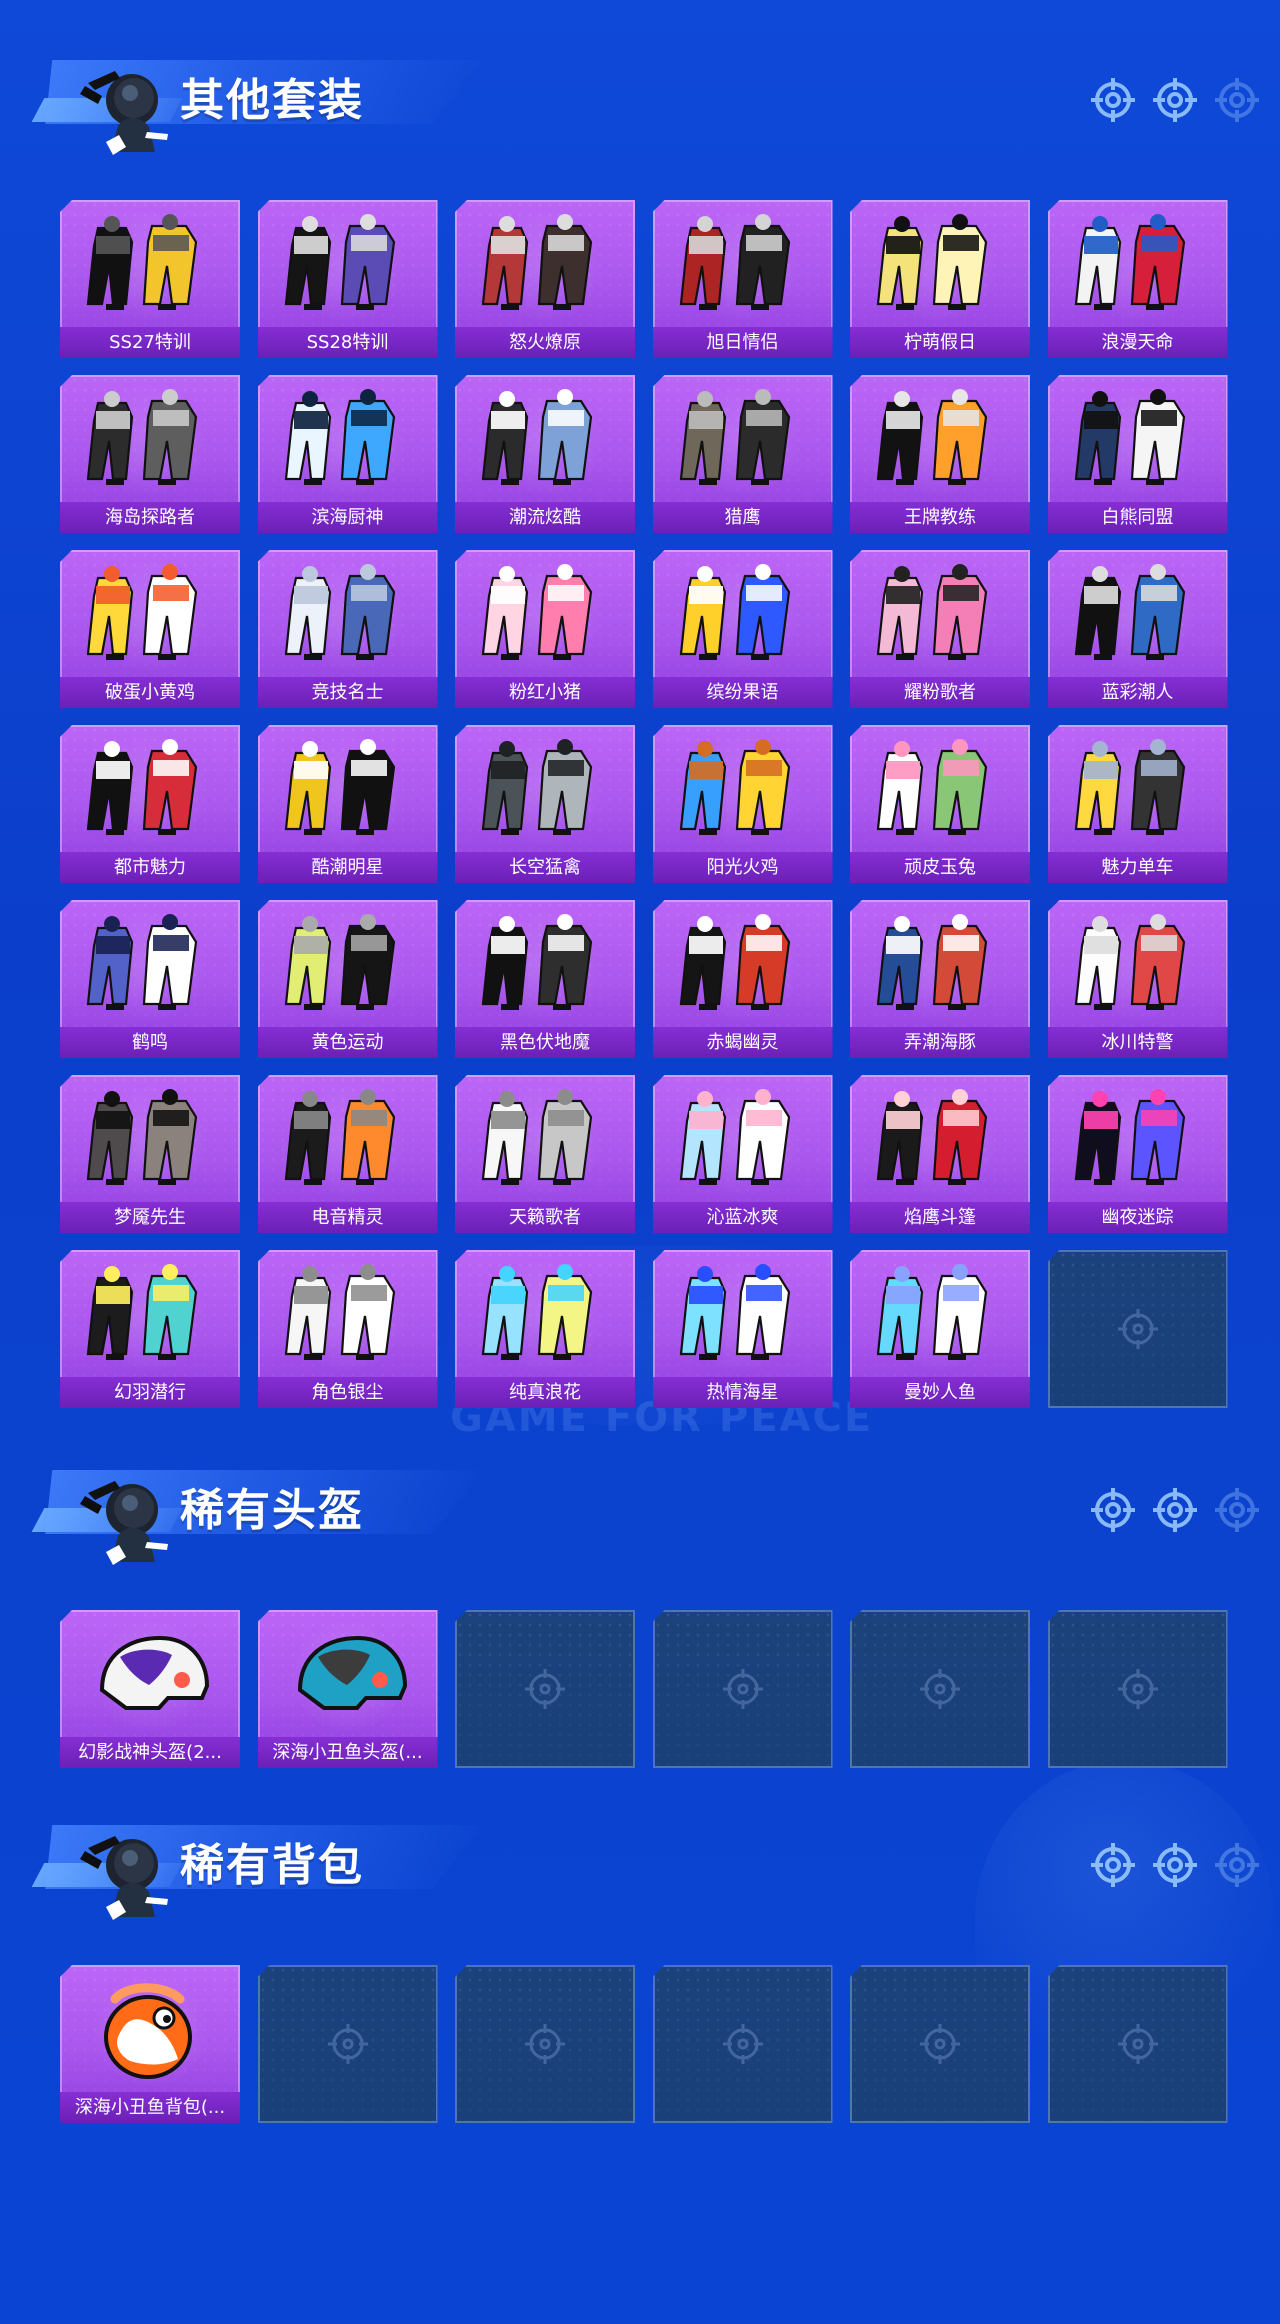  I want to click on item-card: 魅力单车, so click(1137, 804).